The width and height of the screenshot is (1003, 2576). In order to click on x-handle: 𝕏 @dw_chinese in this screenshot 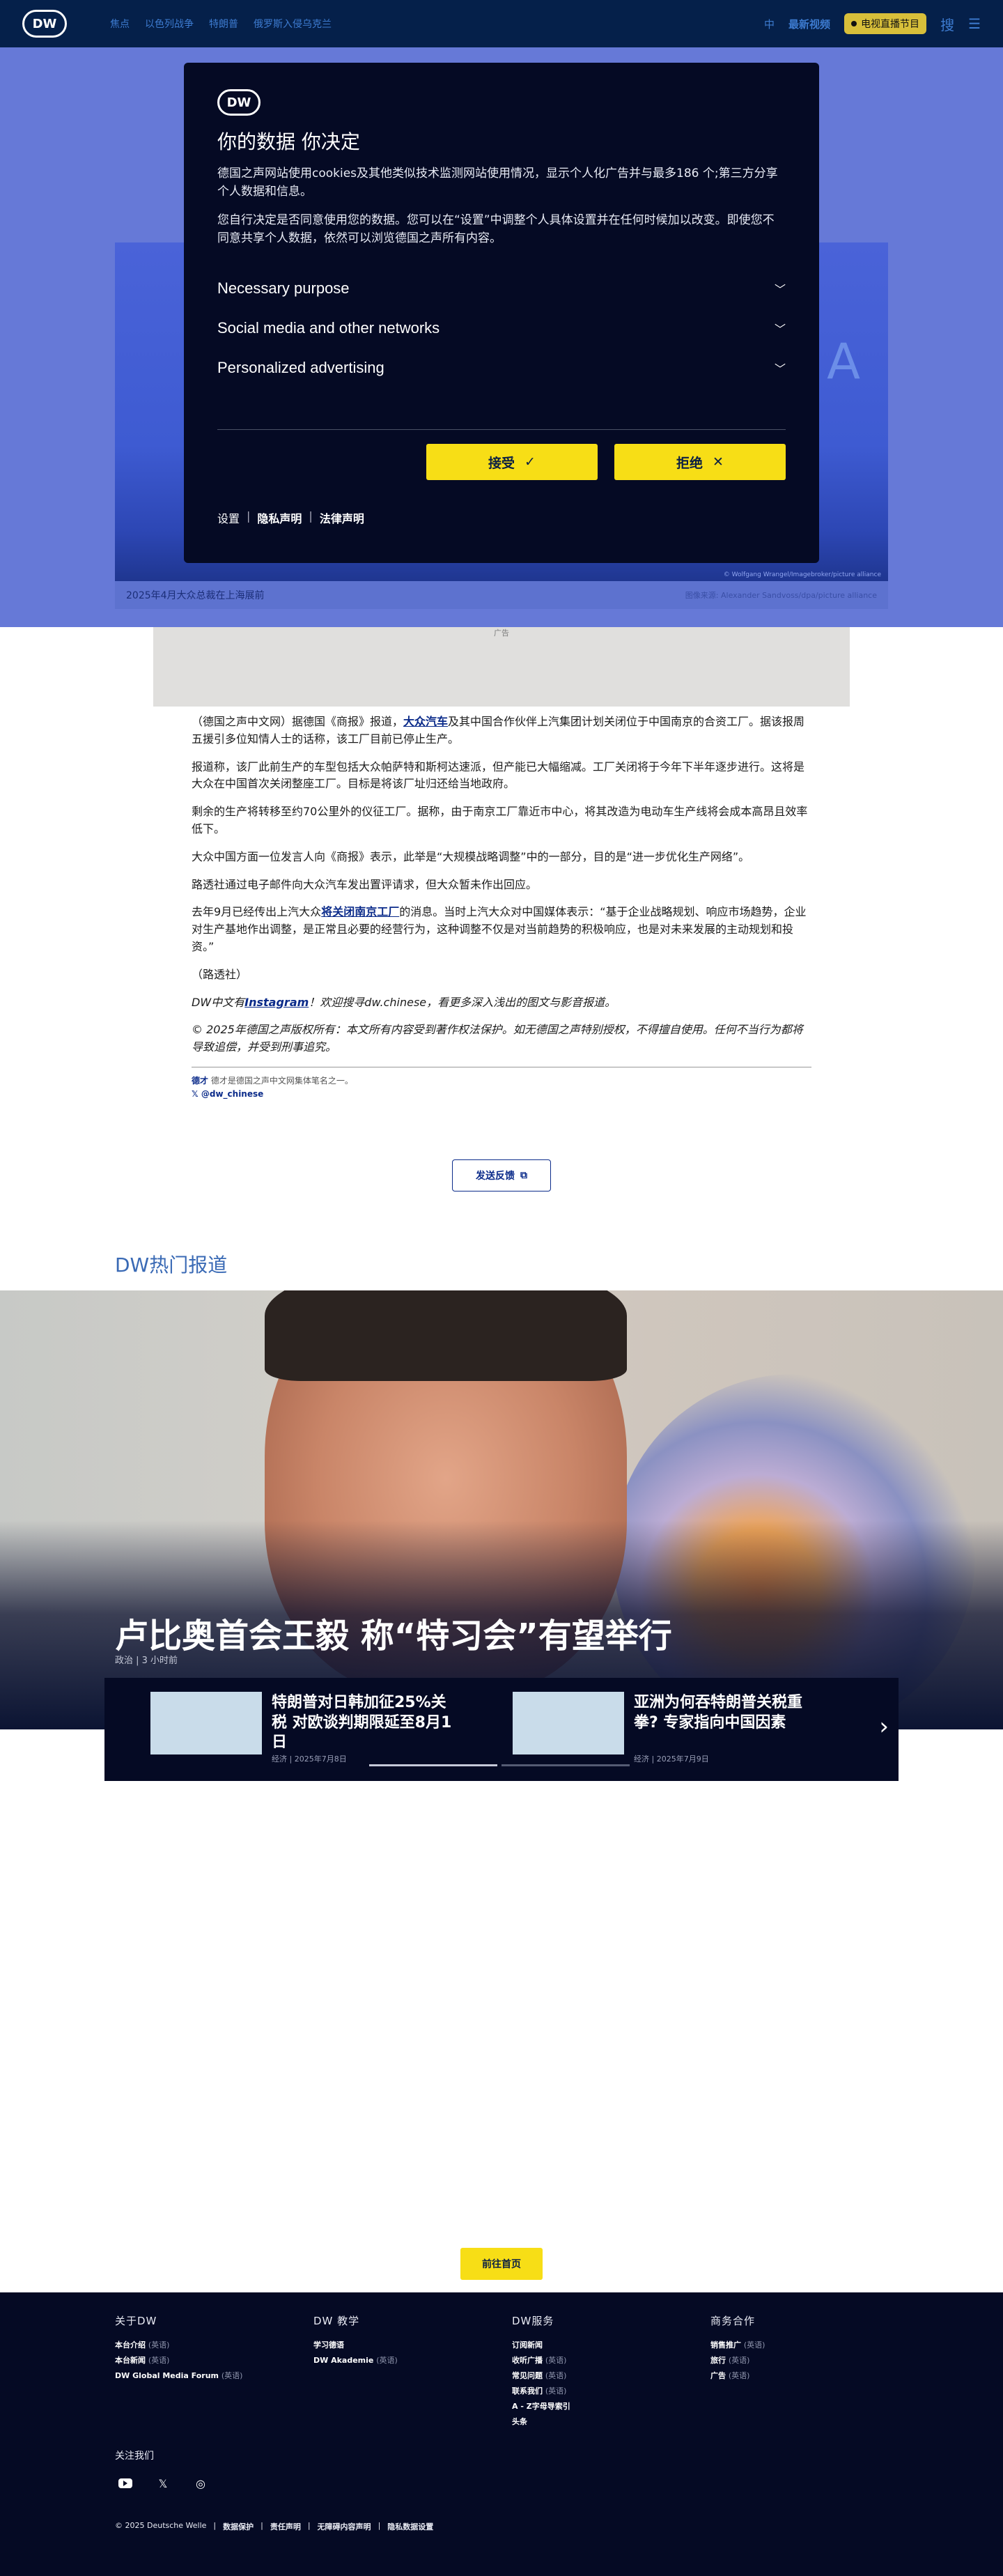, I will do `click(501, 1094)`.